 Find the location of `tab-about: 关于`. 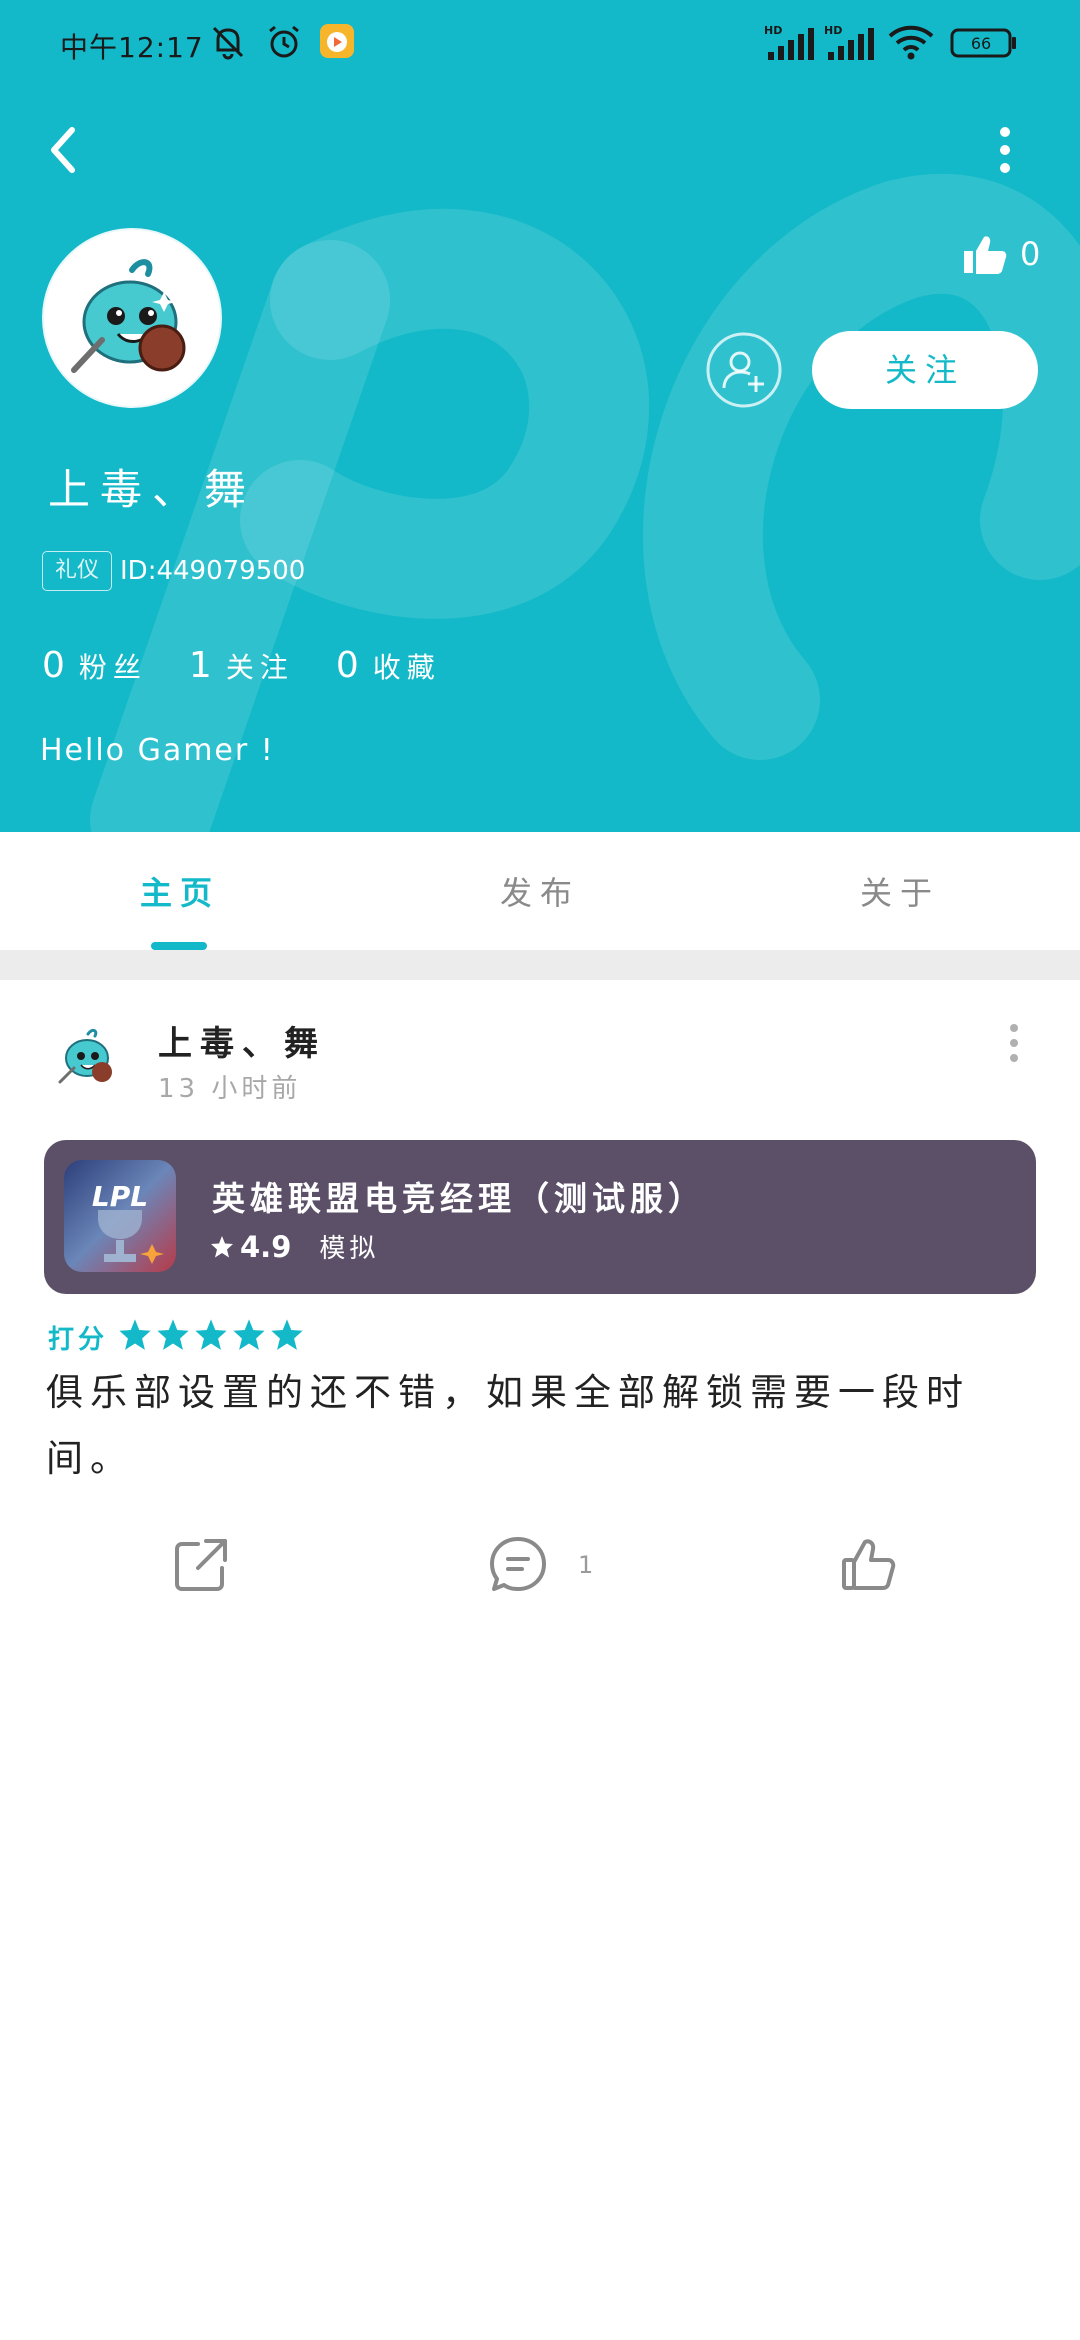

tab-about: 关于 is located at coordinates (900, 891).